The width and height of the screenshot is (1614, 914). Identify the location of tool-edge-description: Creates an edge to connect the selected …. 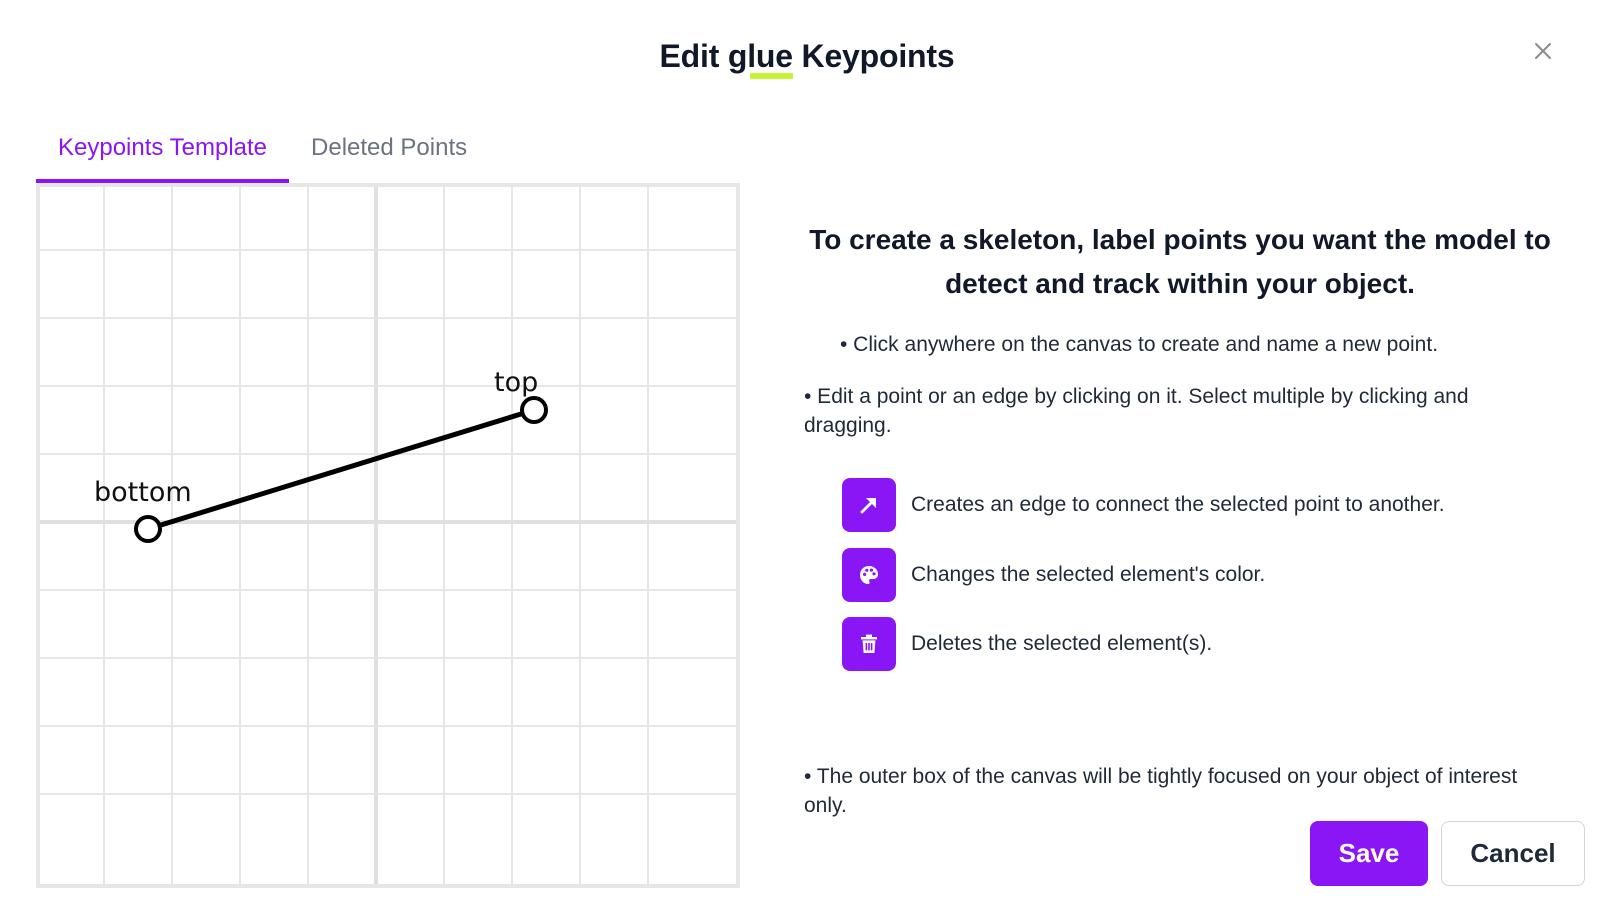
(1178, 504).